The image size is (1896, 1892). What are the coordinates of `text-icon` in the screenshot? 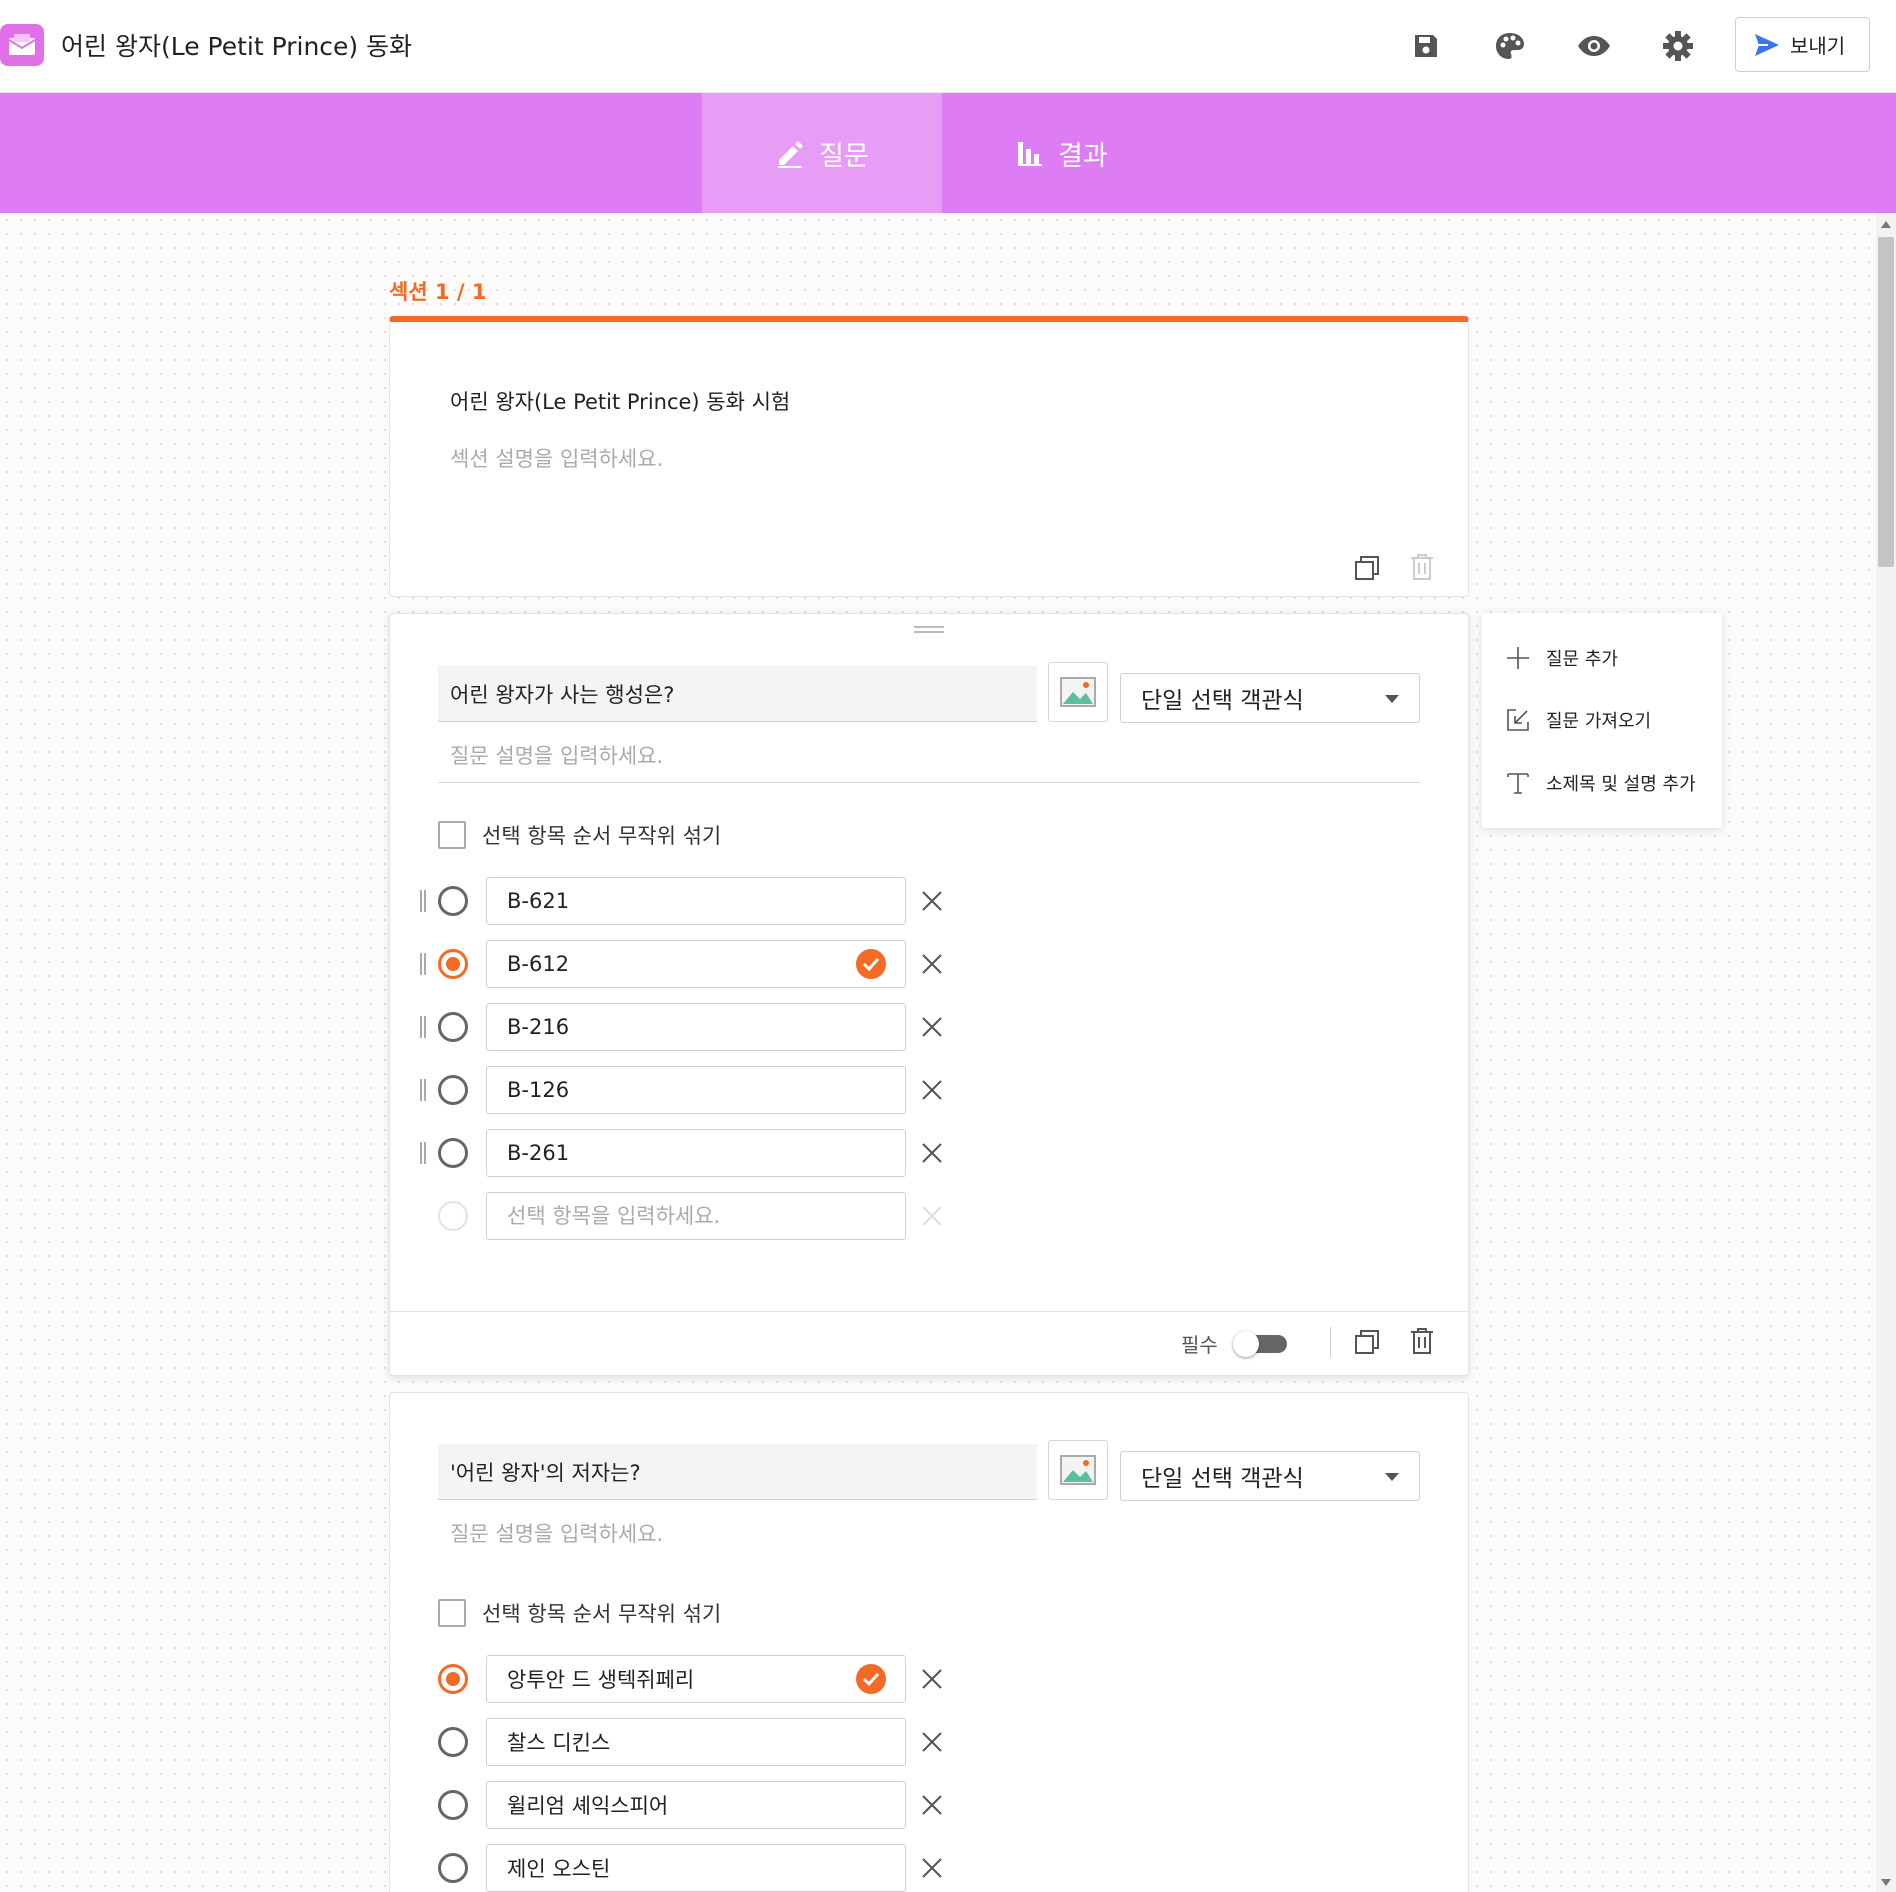 It's located at (1518, 783).